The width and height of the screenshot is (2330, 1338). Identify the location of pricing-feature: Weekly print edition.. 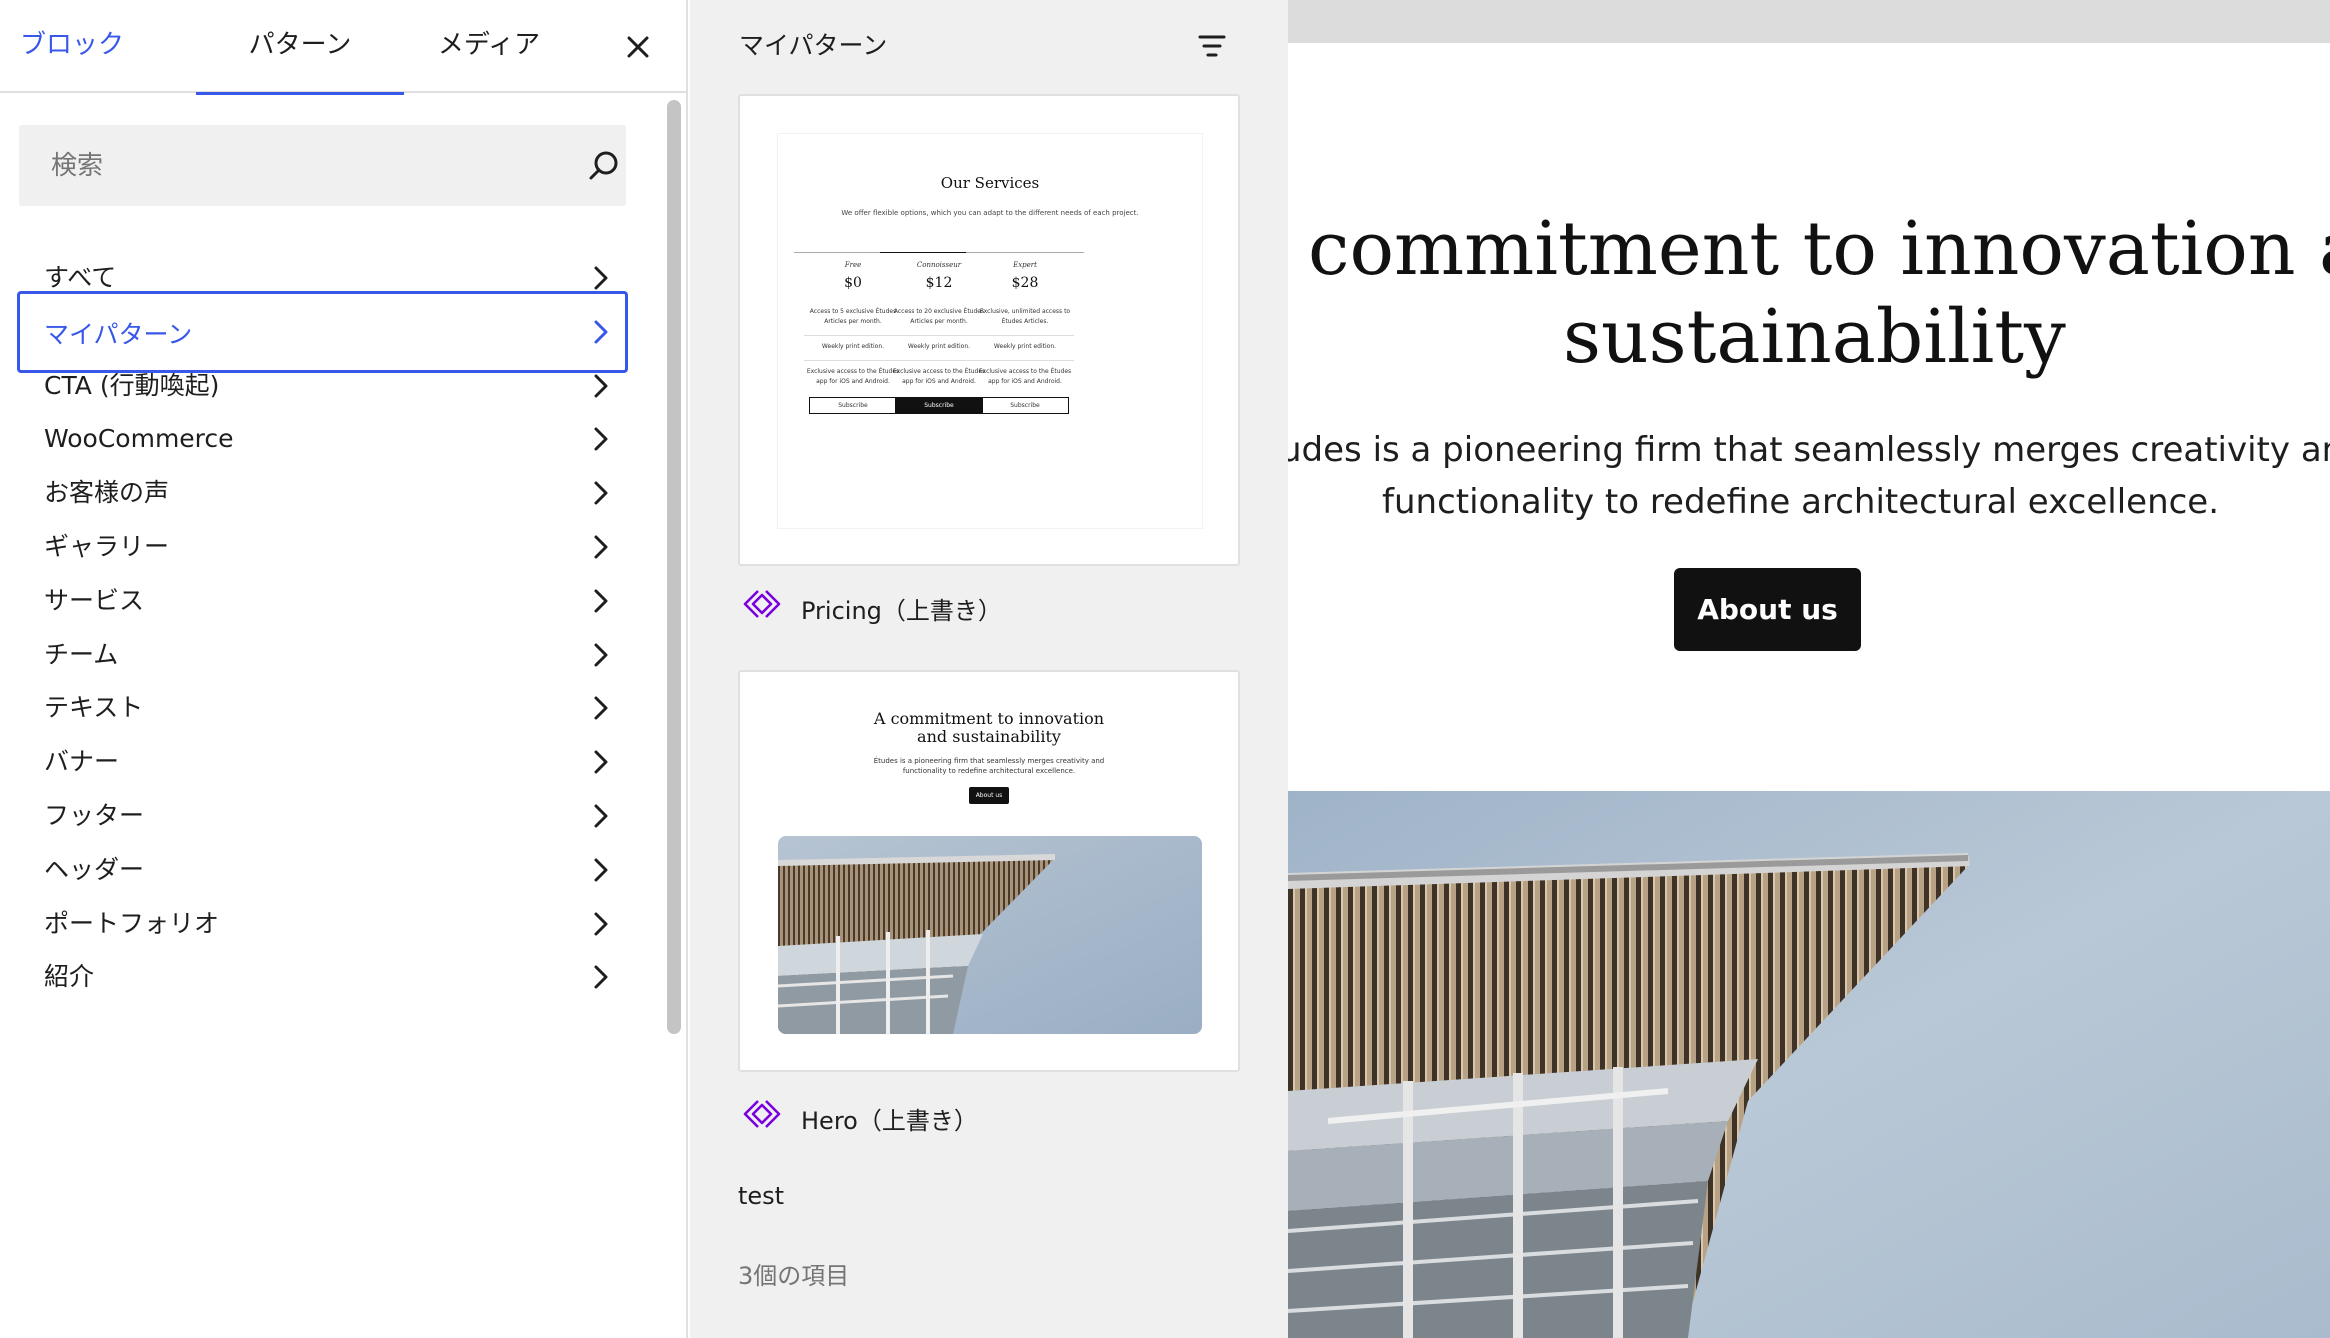
(1025, 346).